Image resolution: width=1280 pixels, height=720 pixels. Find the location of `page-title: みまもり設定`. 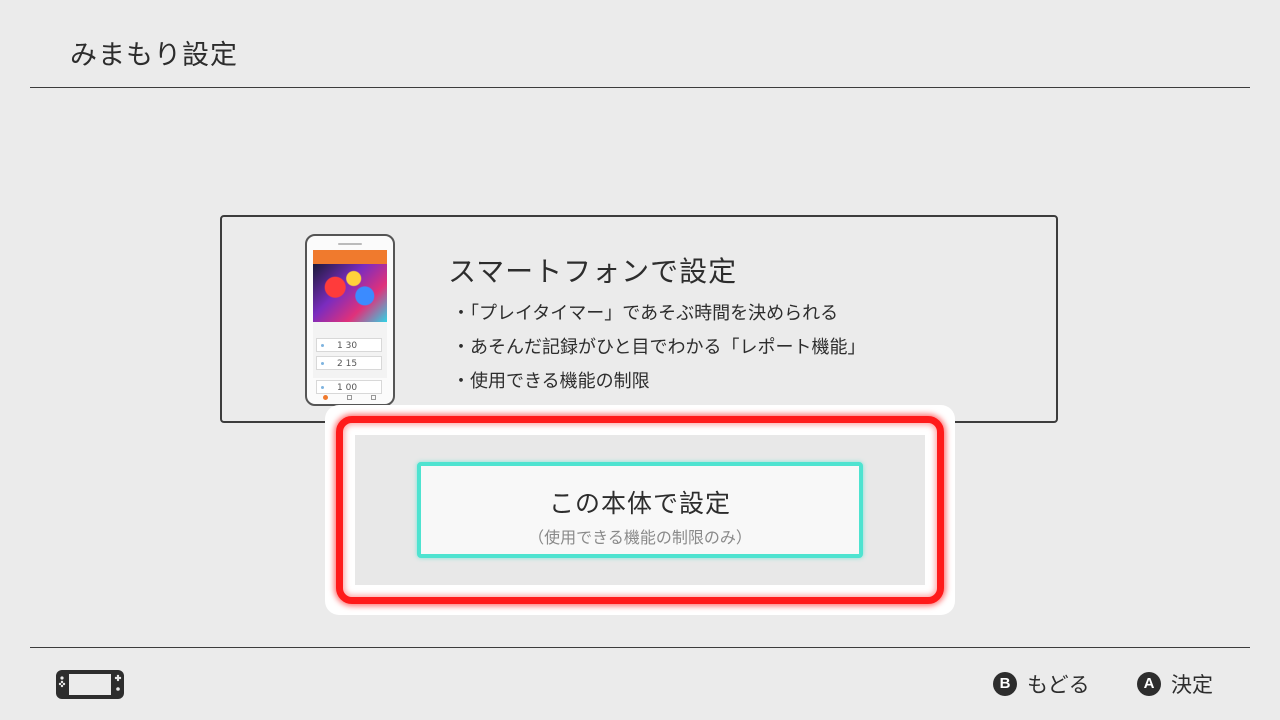

page-title: みまもり設定 is located at coordinates (154, 55).